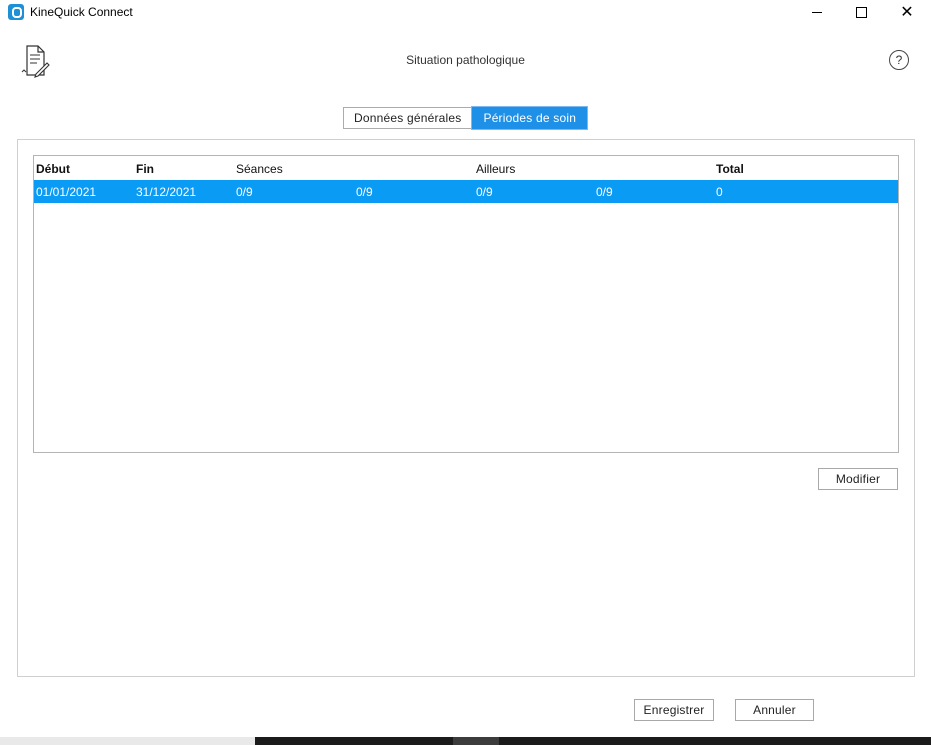  Describe the element at coordinates (730, 169) in the screenshot. I see `column-header-total: Total` at that location.